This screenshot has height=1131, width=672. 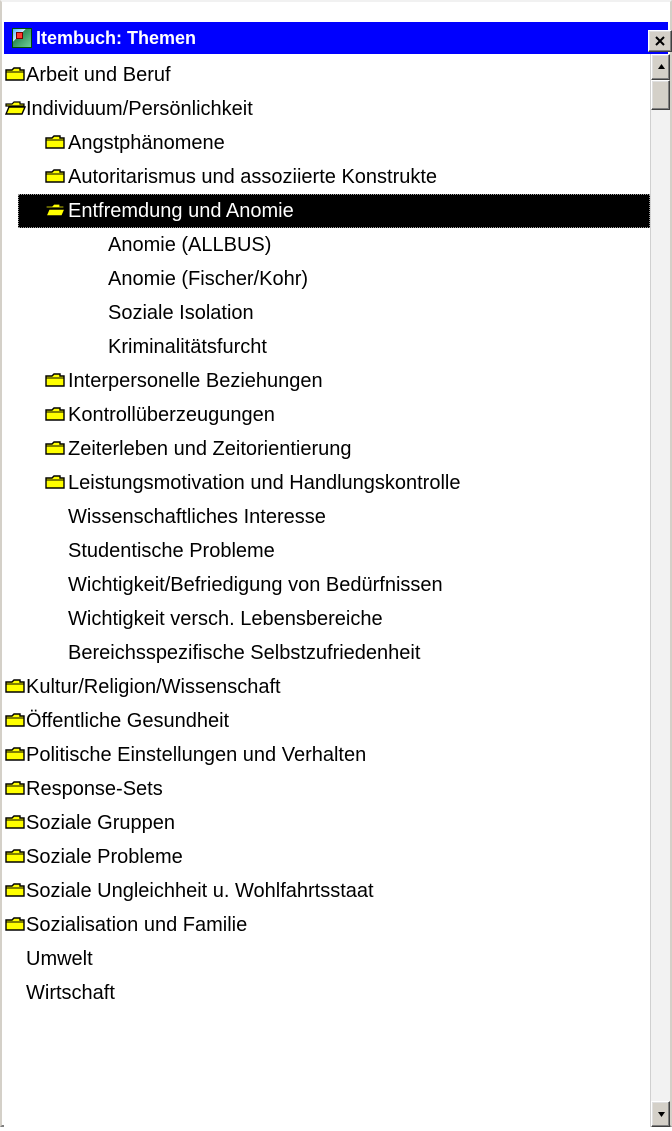 I want to click on tree-item: Bereichsspezifische Selbstzufriedenheit, so click(x=327, y=653).